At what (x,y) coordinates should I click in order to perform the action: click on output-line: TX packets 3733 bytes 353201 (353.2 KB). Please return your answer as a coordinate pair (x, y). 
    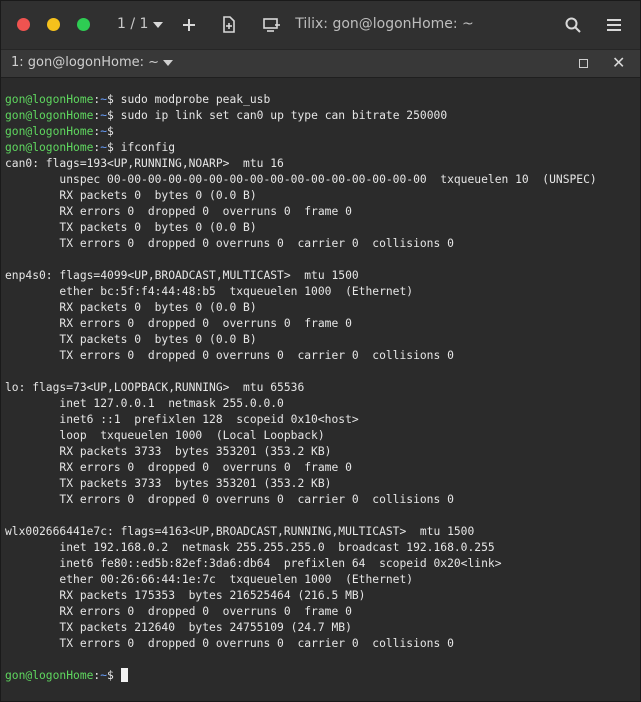
    Looking at the image, I should click on (168, 483).